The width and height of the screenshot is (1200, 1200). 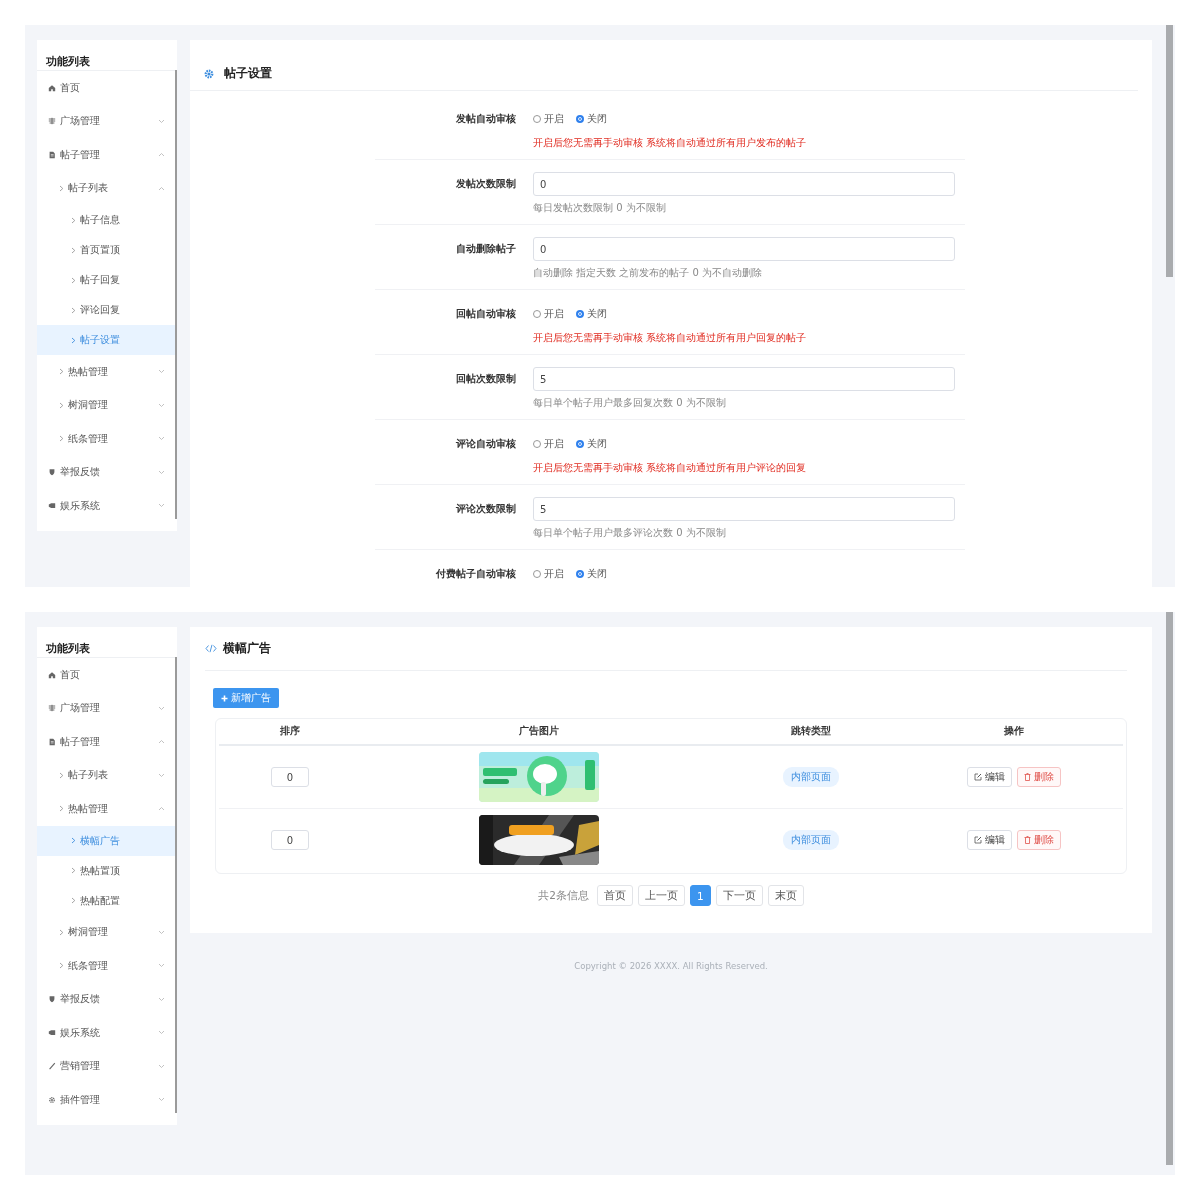 What do you see at coordinates (52, 1066) in the screenshot?
I see `pen-icon` at bounding box center [52, 1066].